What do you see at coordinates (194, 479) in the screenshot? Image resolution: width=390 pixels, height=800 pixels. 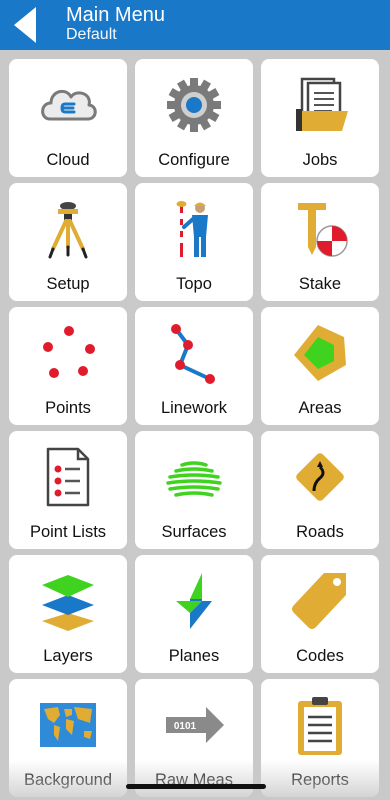 I see `surface-icon` at bounding box center [194, 479].